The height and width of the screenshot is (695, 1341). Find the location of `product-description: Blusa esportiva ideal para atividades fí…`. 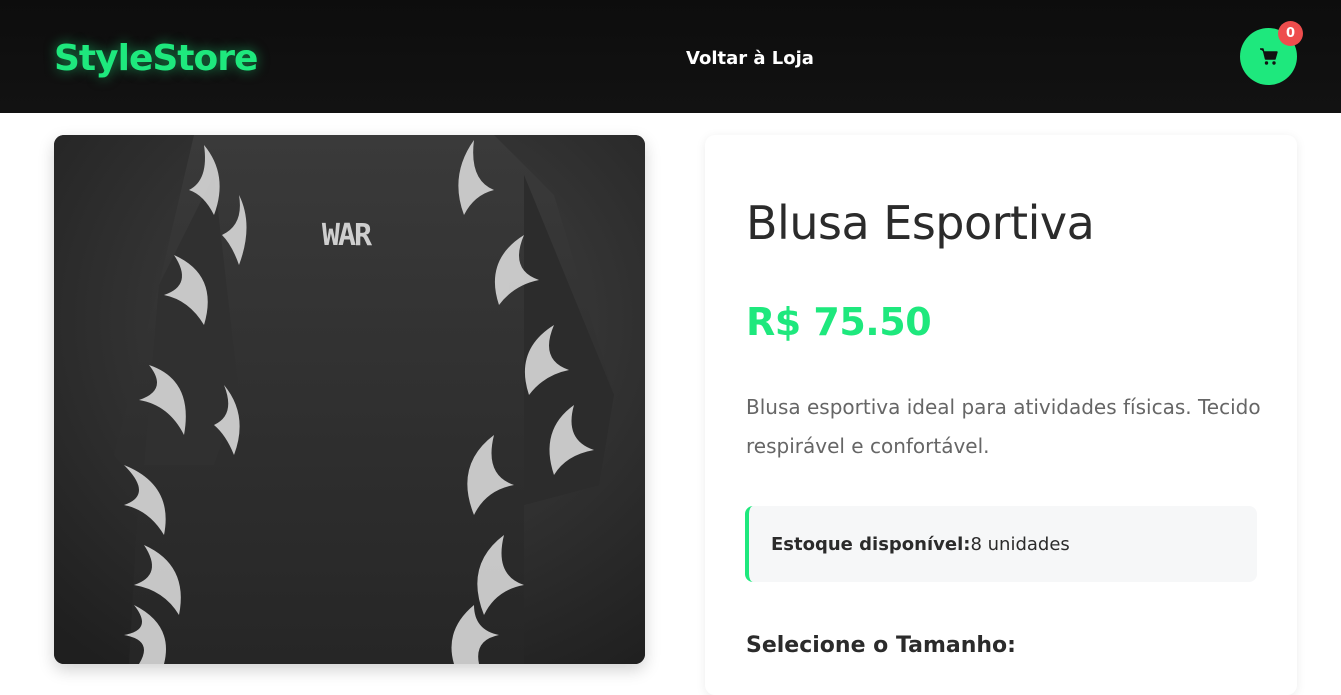

product-description: Blusa esportiva ideal para atividades fí… is located at coordinates (1003, 426).